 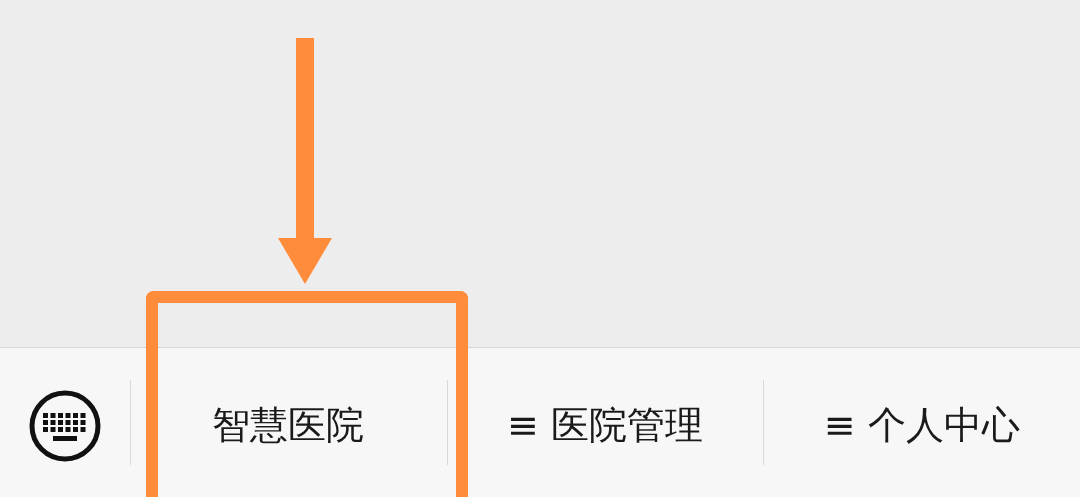 I want to click on menu-tab: 智慧医院, so click(x=288, y=425).